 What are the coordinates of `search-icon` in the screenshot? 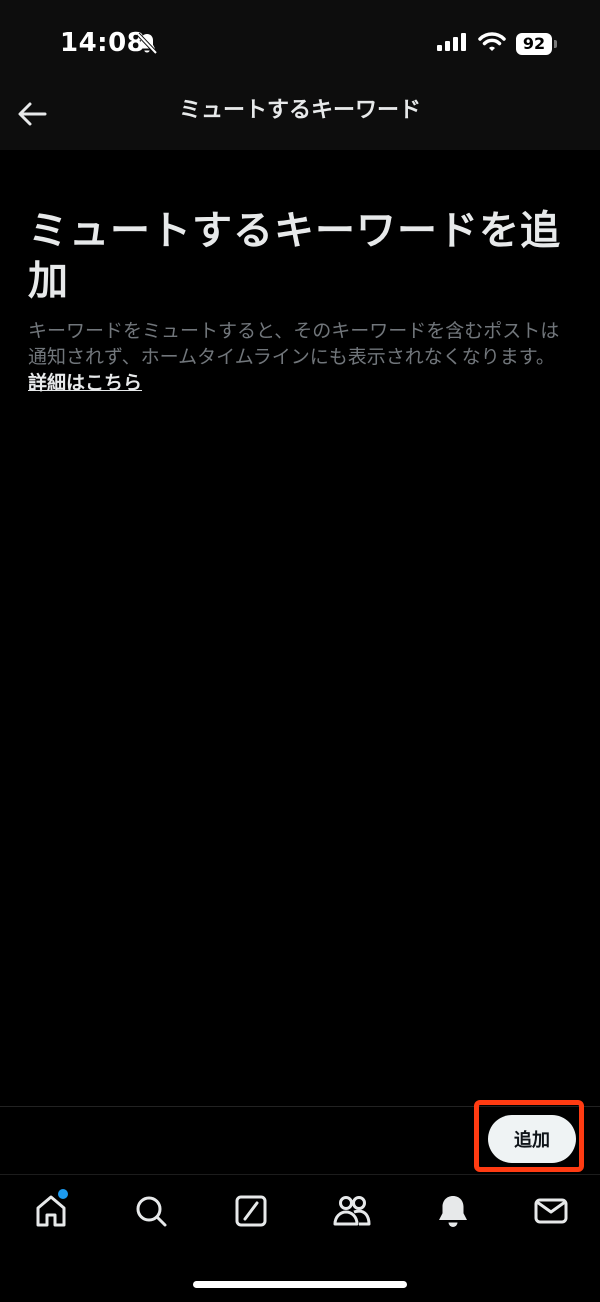 It's located at (151, 1213).